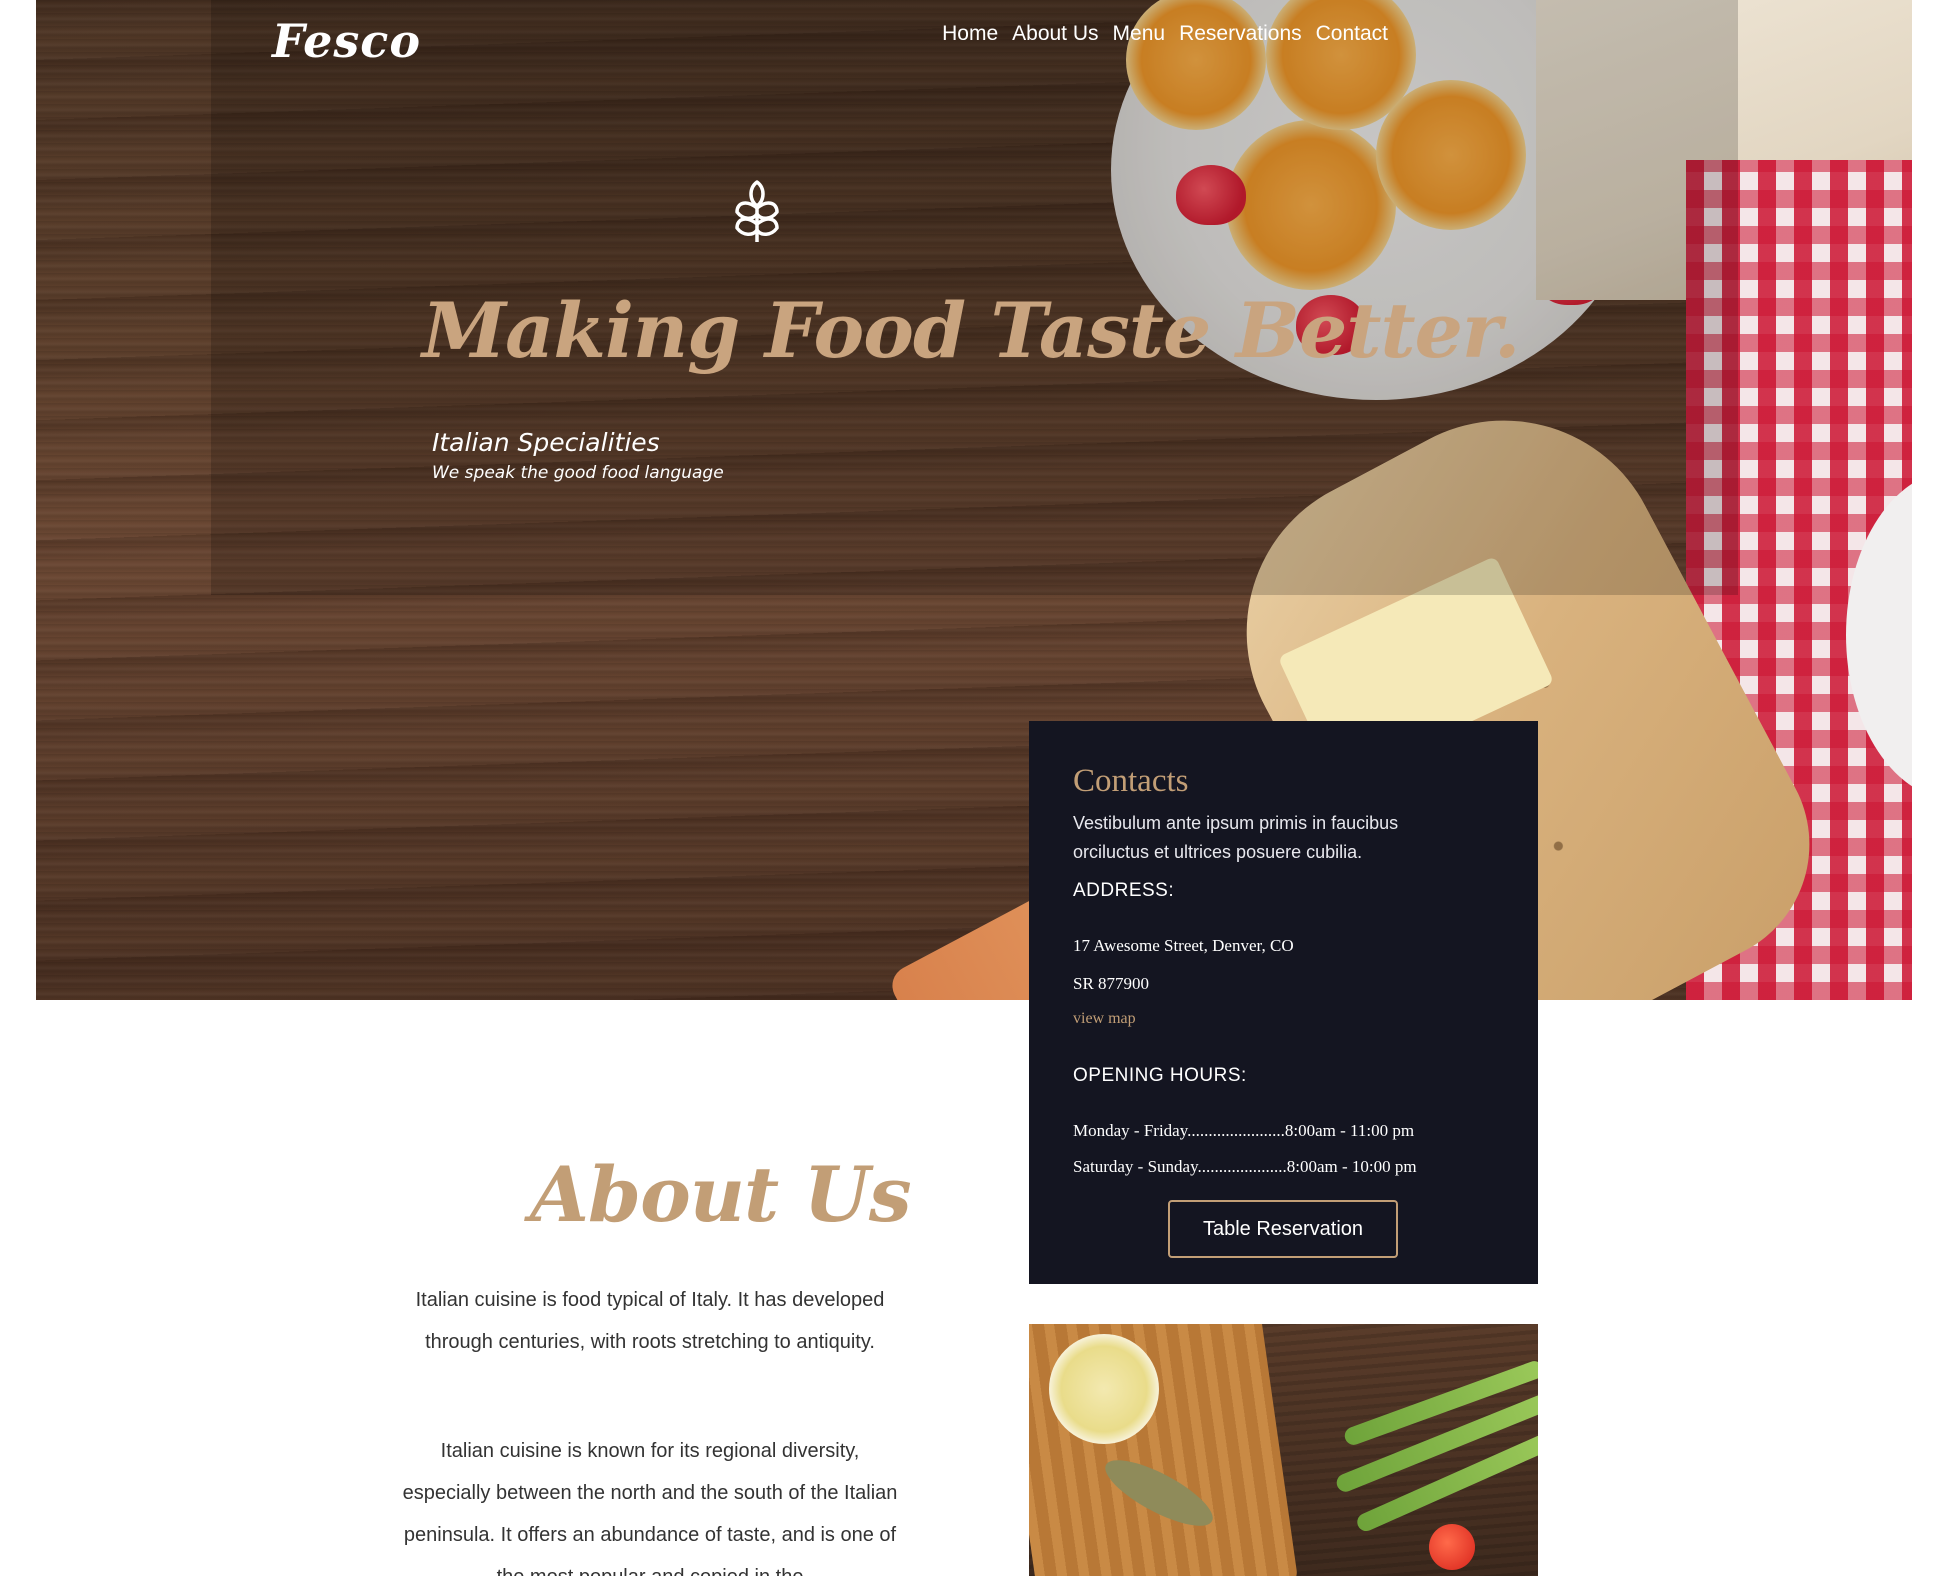 The width and height of the screenshot is (1950, 1576). I want to click on hero-headline: Making Food Taste Better., so click(971, 330).